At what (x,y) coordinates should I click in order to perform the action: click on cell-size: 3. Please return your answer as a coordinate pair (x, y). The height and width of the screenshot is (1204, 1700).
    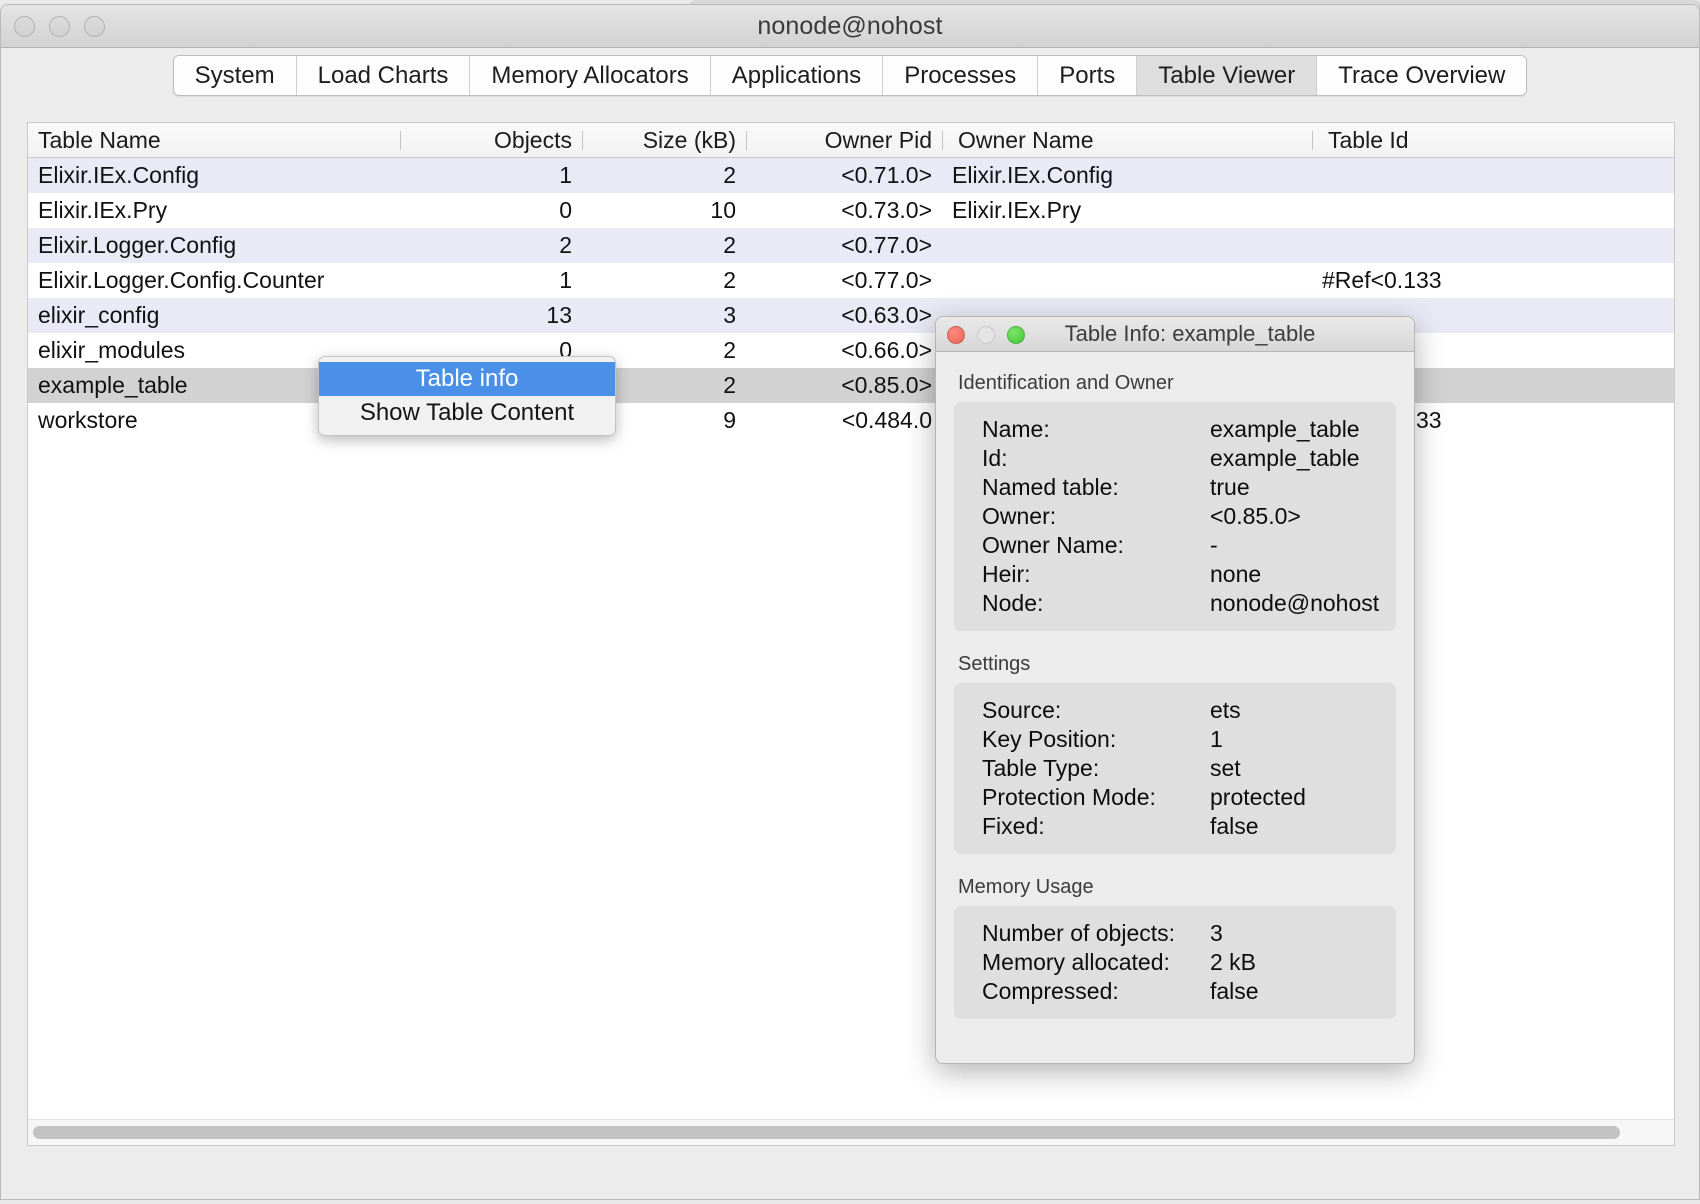
    Looking at the image, I should click on (729, 315).